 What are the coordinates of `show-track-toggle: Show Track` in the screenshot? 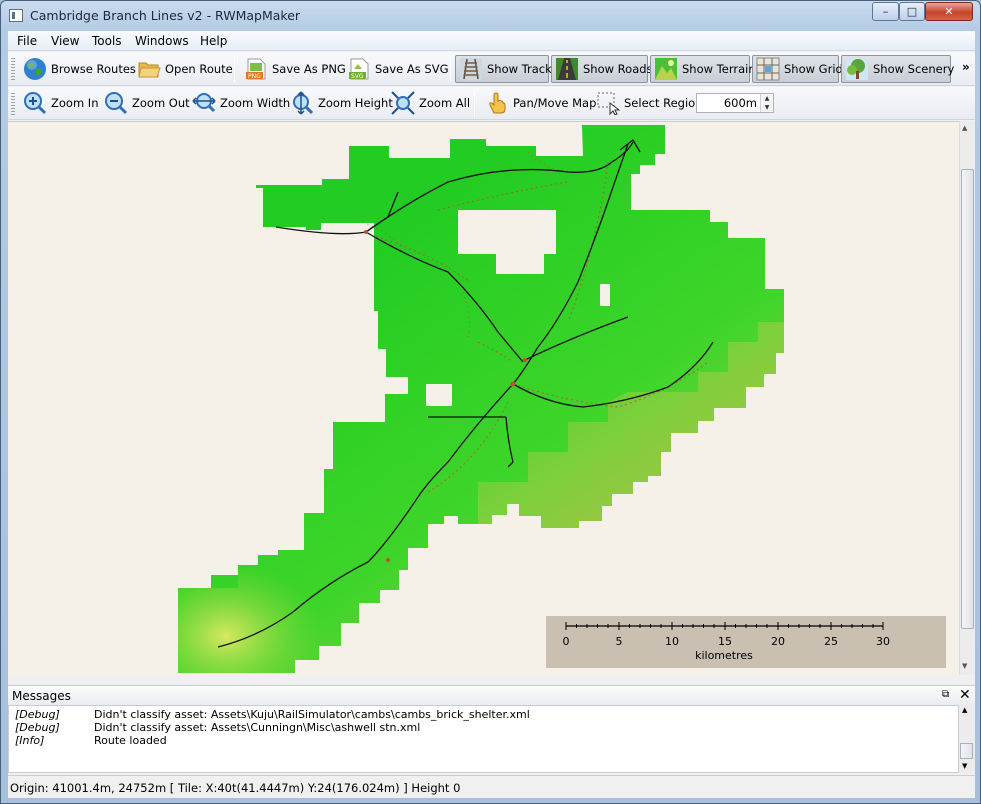 It's located at (503, 69).